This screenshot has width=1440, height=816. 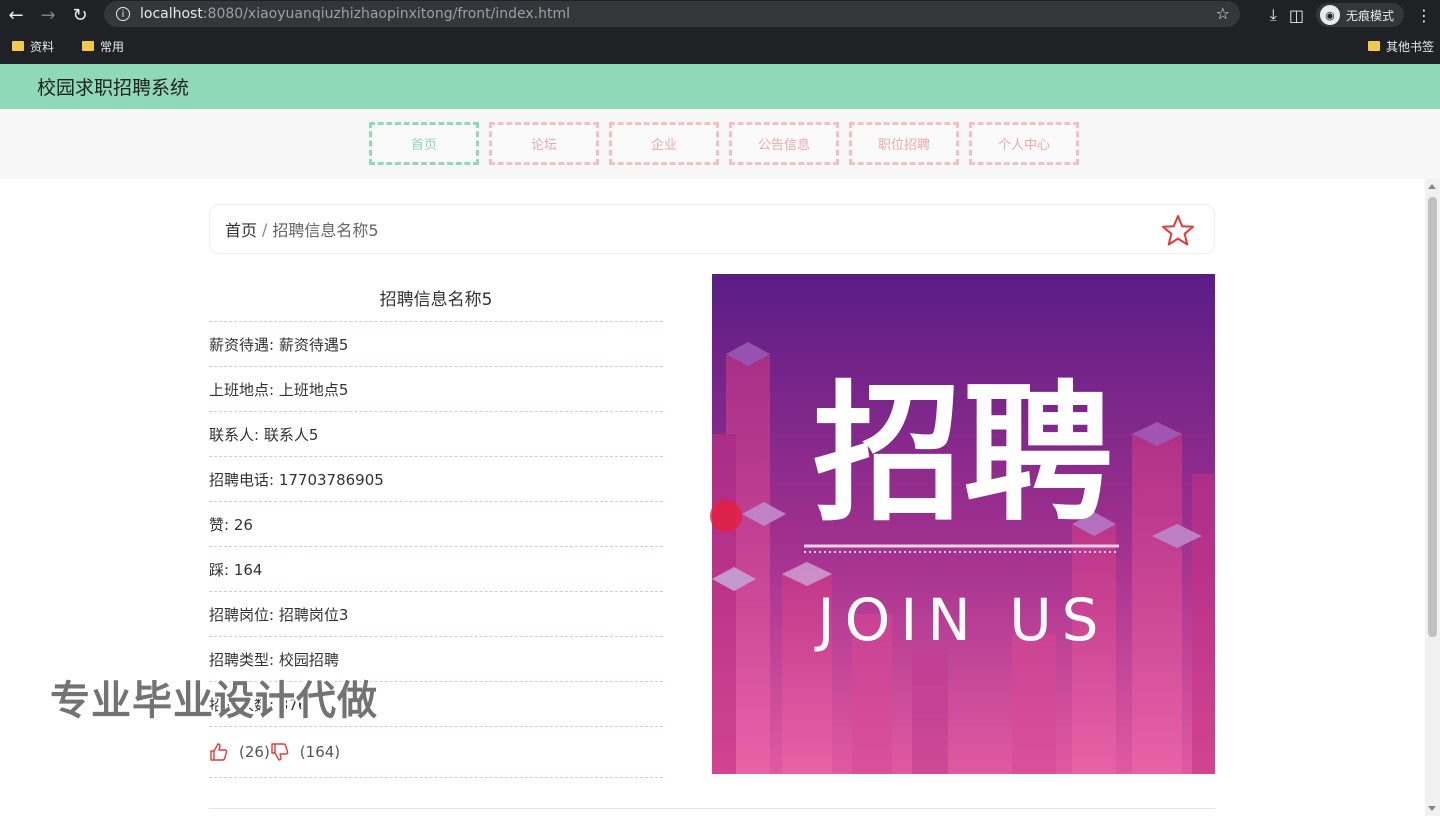 What do you see at coordinates (1400, 46) in the screenshot?
I see `bookmark-folder-other: 其他书签` at bounding box center [1400, 46].